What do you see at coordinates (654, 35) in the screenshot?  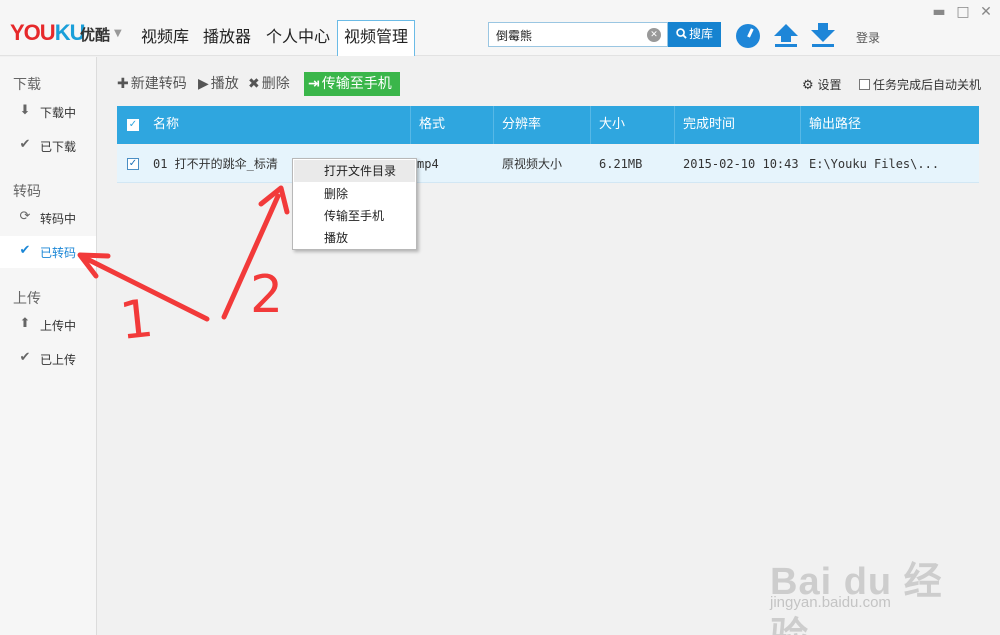 I see `clear-search-icon: ✕` at bounding box center [654, 35].